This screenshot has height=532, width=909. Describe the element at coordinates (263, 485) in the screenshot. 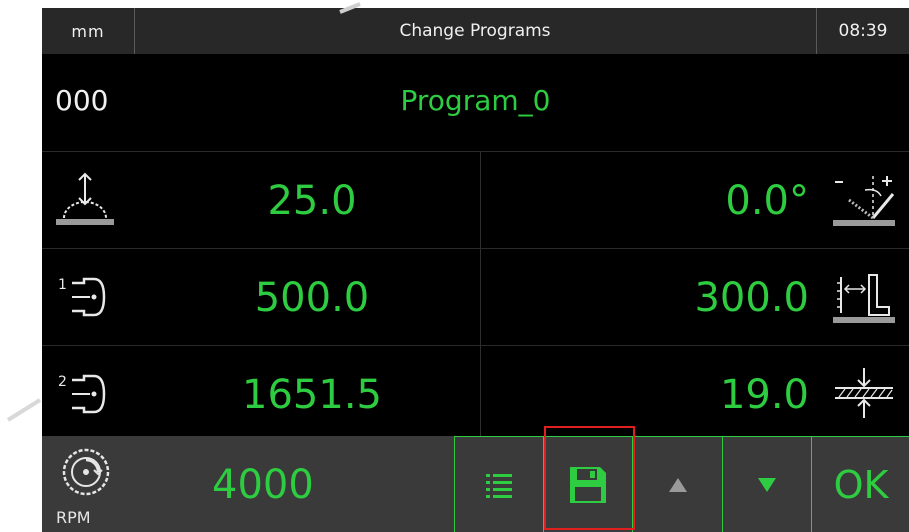

I see `rpm-value: 4000` at that location.